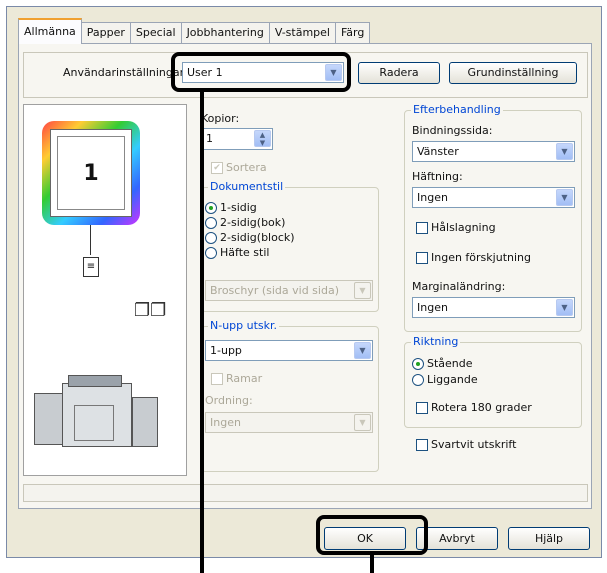 The height and width of the screenshot is (573, 607). Describe the element at coordinates (452, 130) in the screenshot. I see `binding-edge-label: Bindningssida:` at that location.